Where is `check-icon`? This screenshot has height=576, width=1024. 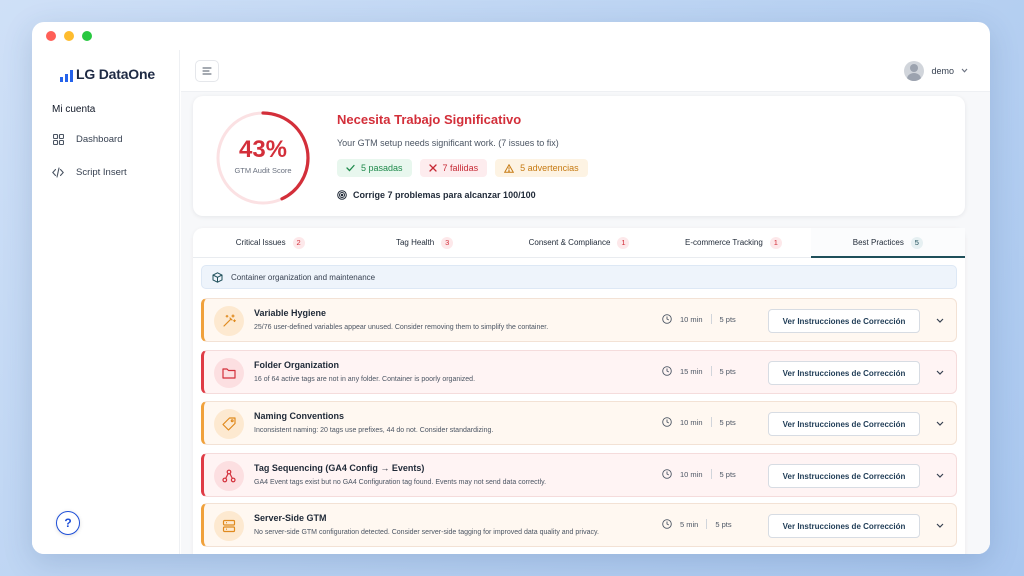 check-icon is located at coordinates (350, 168).